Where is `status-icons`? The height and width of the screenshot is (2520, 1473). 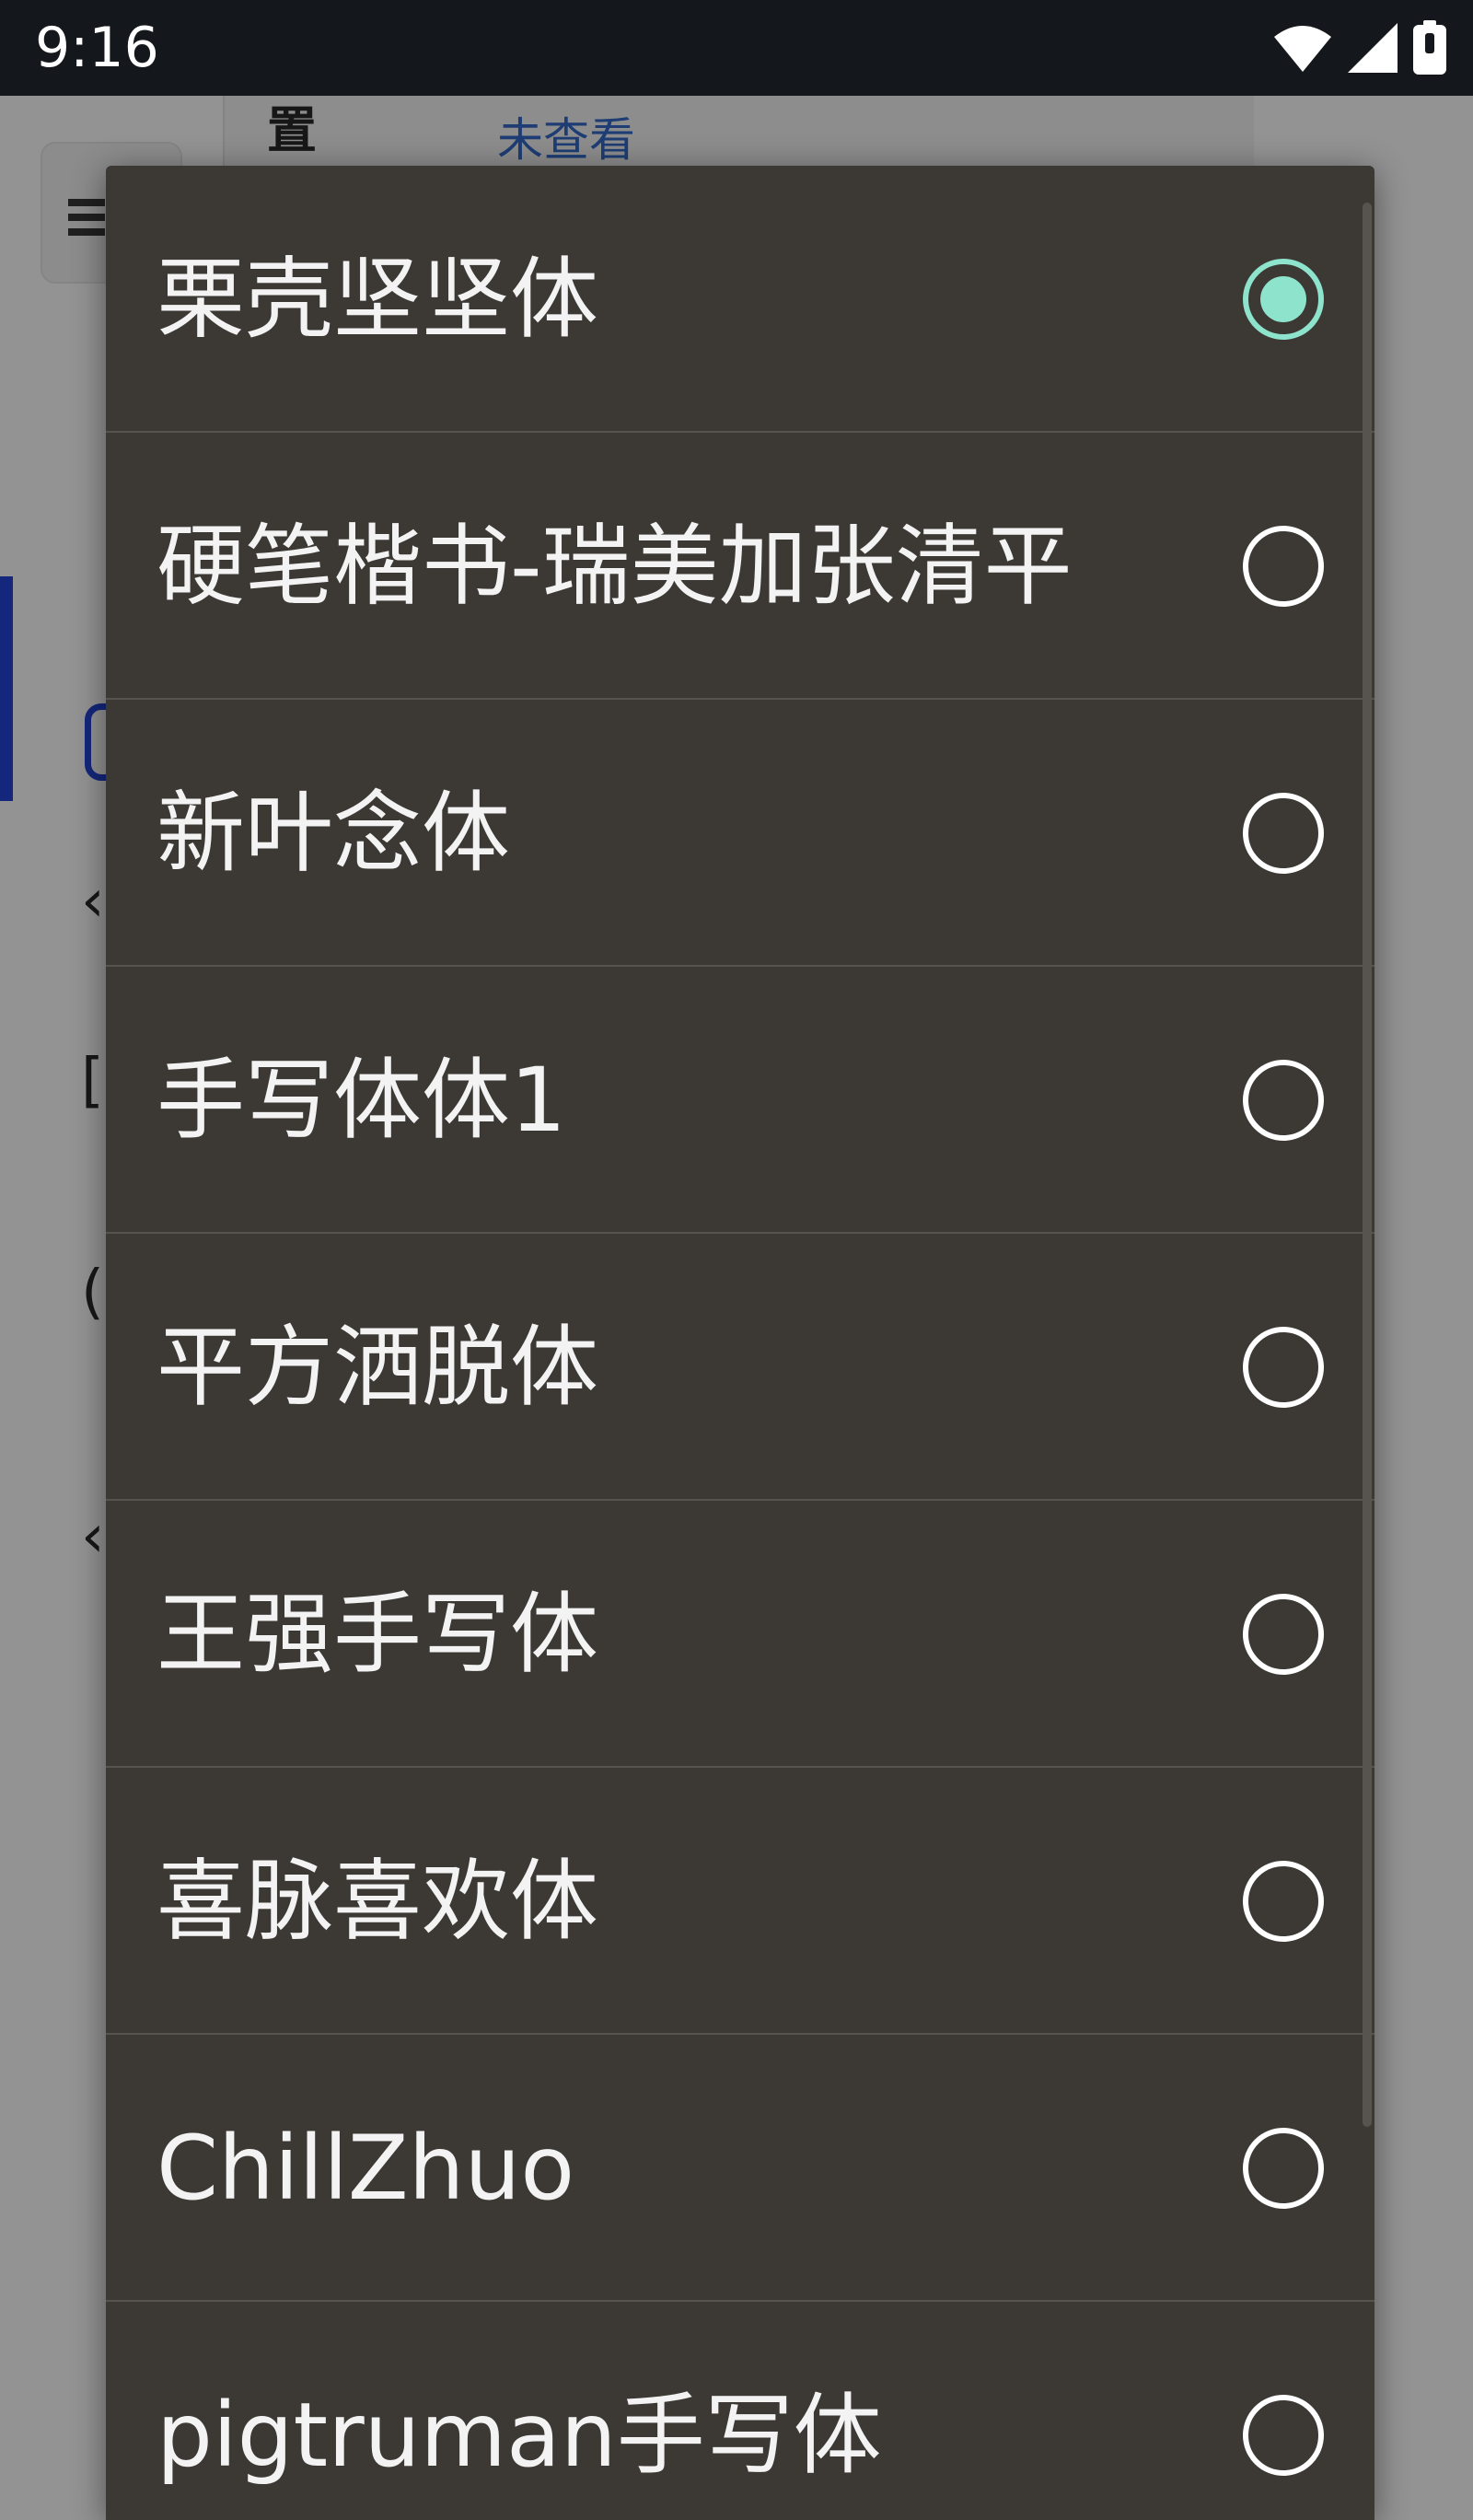
status-icons is located at coordinates (1360, 47).